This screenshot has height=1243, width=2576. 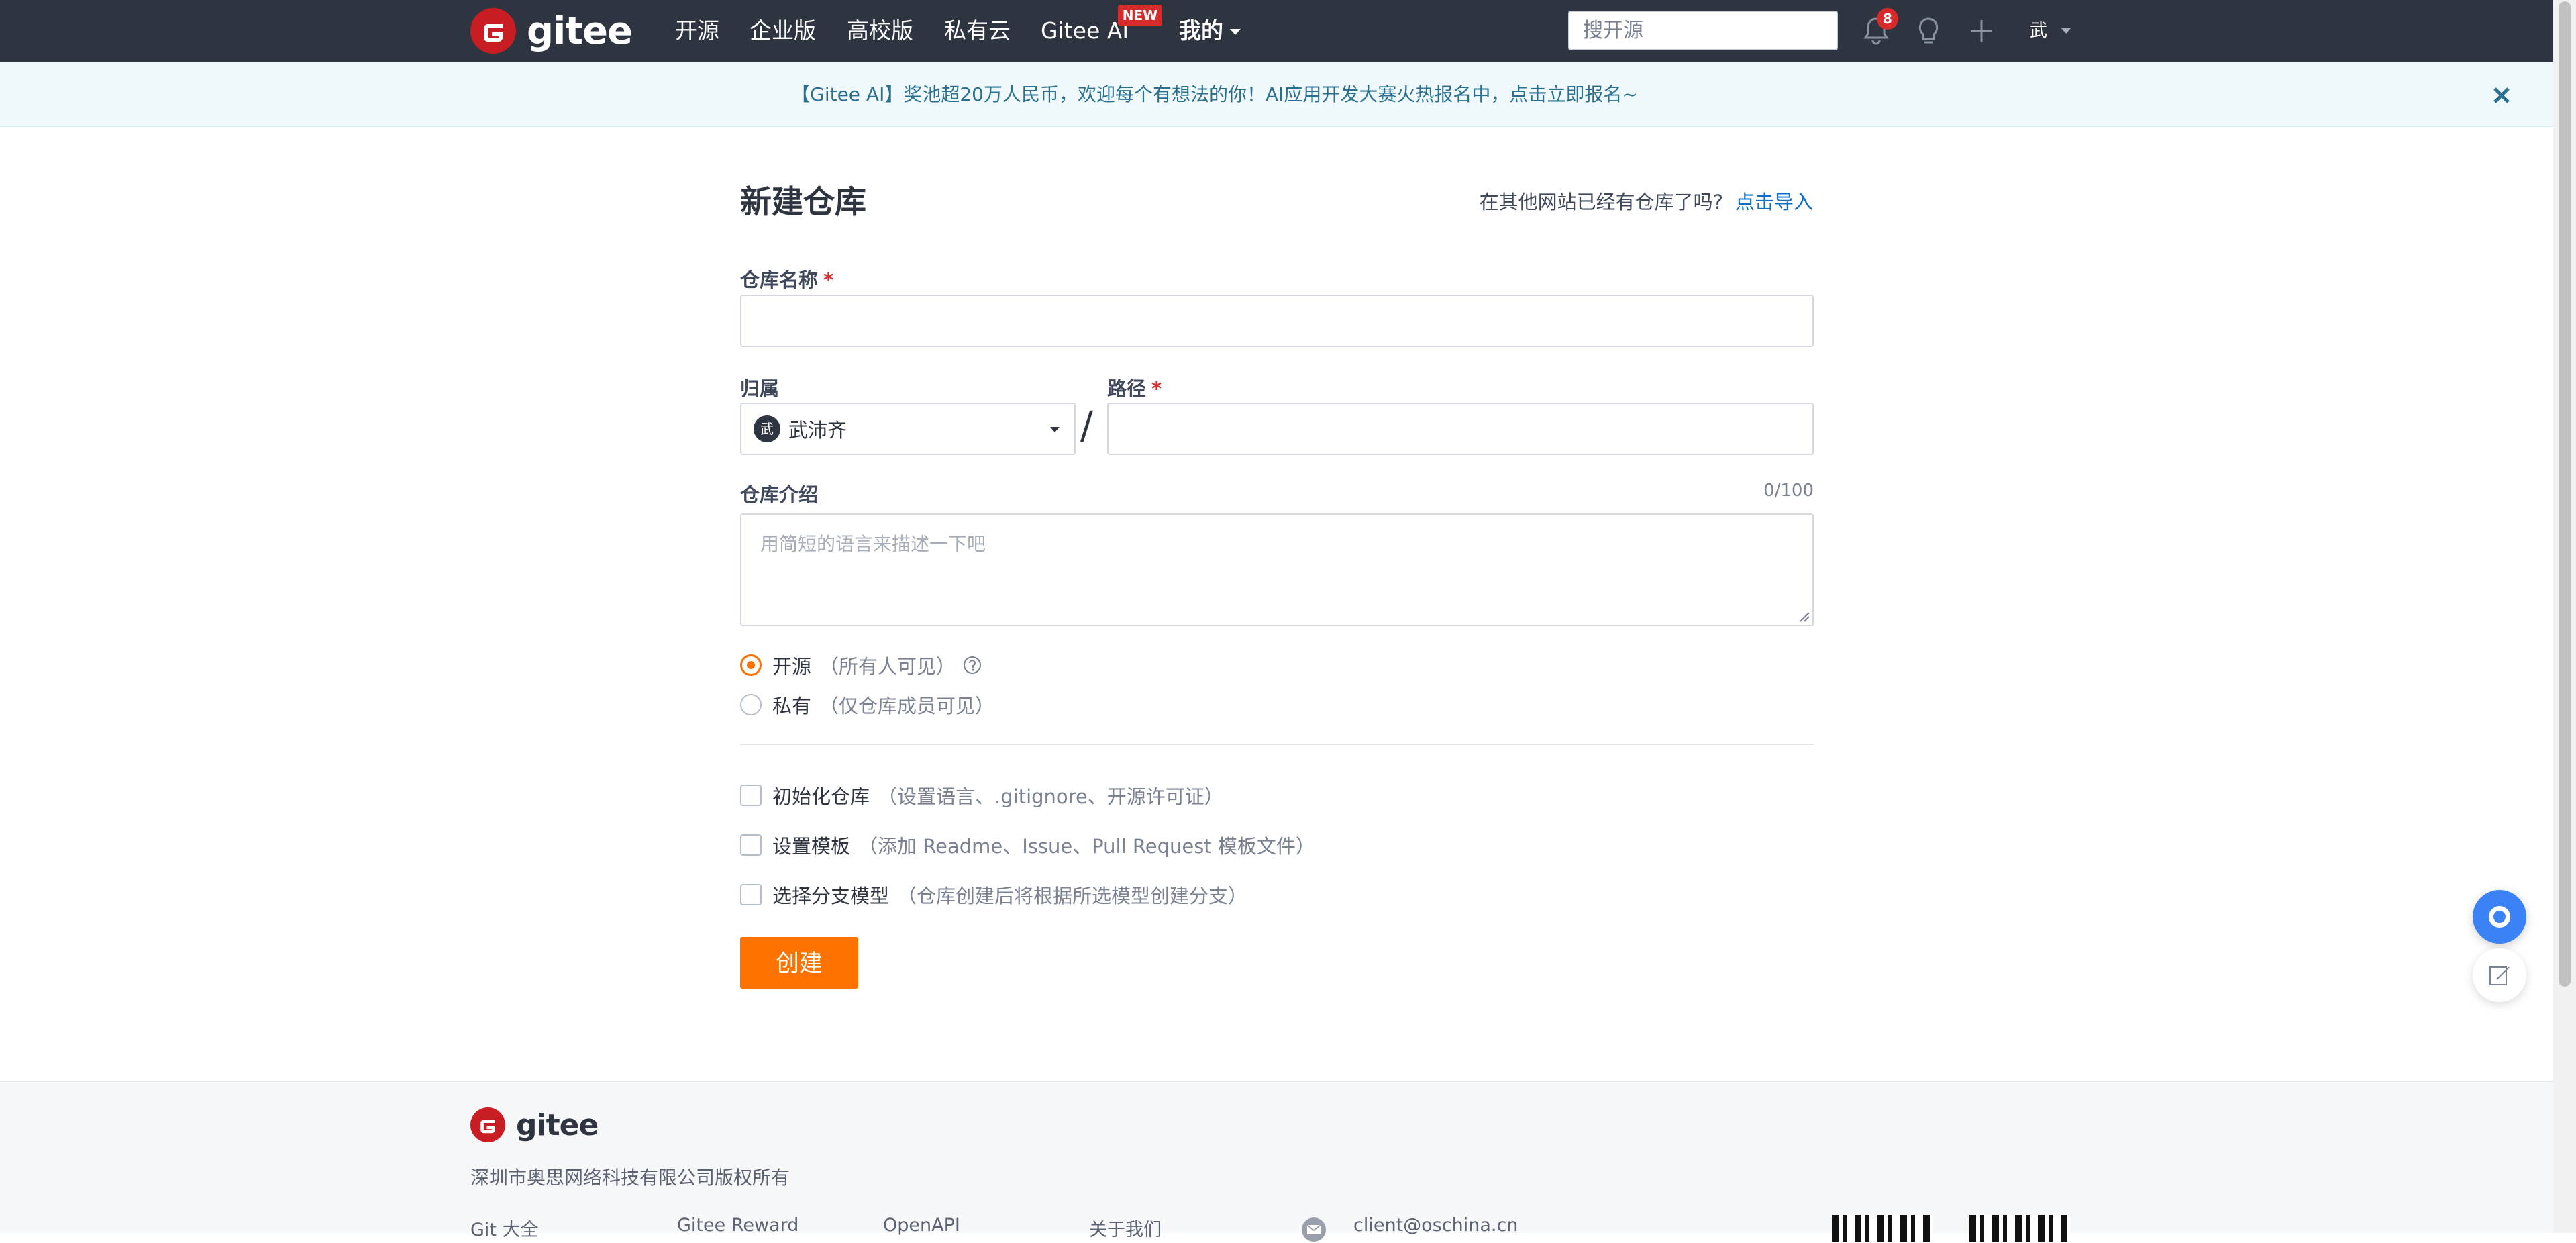 I want to click on footer-email: client@oschina.cn, so click(x=1435, y=1225).